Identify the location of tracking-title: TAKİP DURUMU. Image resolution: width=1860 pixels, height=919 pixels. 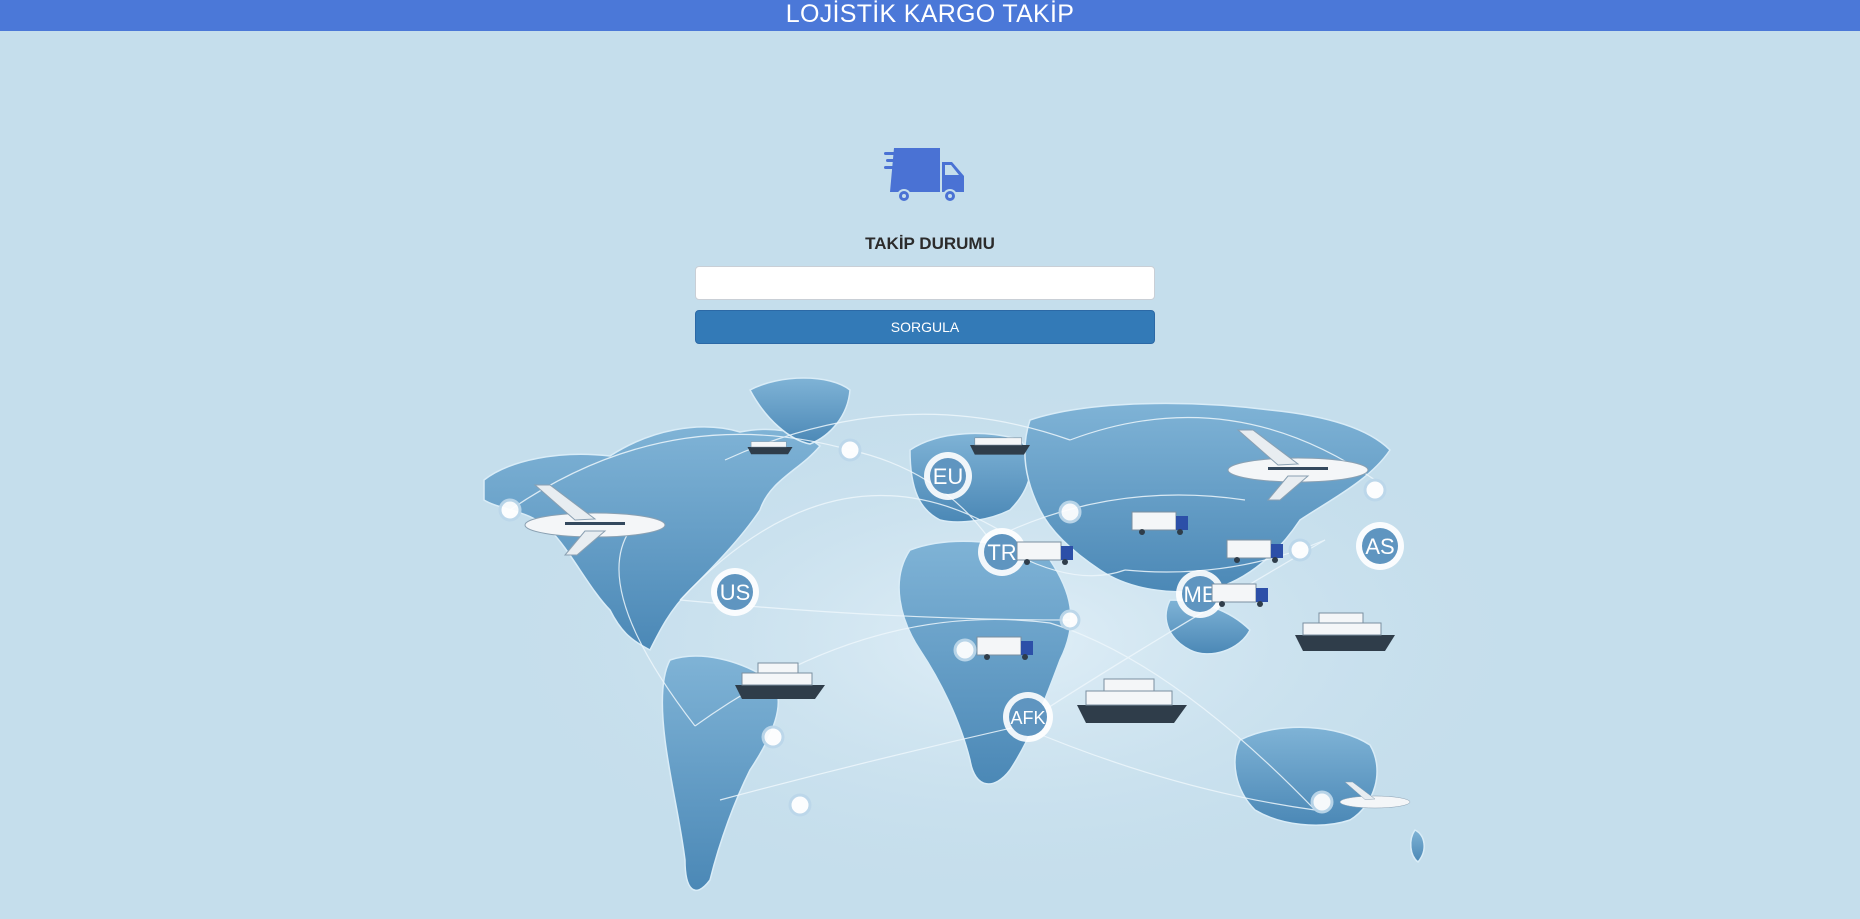
(930, 243).